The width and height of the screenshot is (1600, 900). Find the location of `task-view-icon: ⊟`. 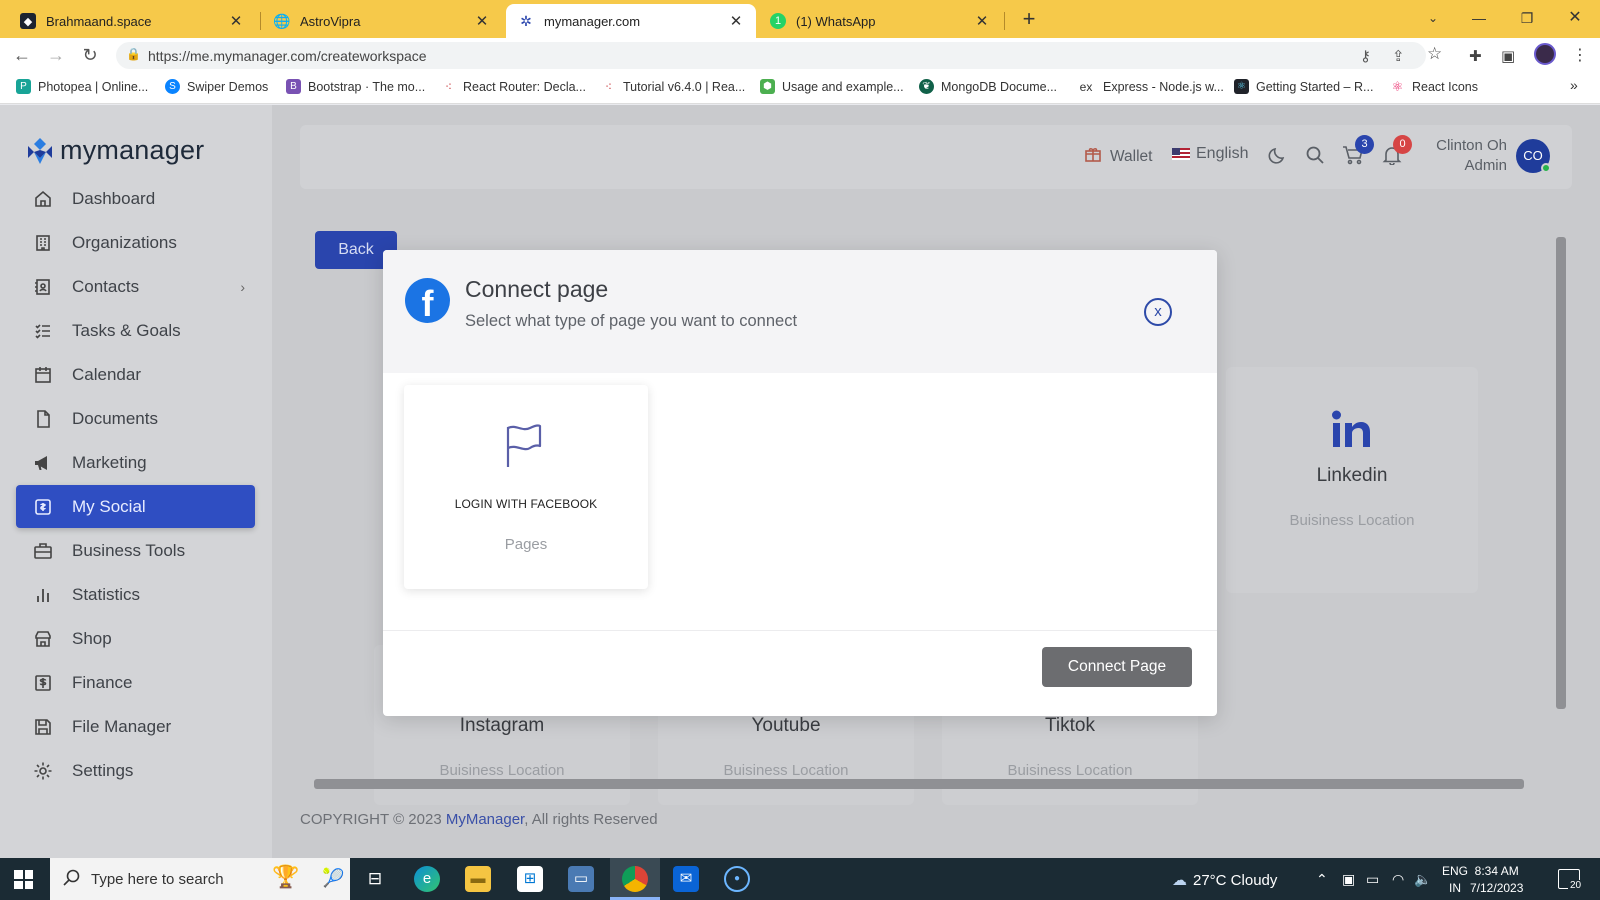

task-view-icon: ⊟ is located at coordinates (375, 879).